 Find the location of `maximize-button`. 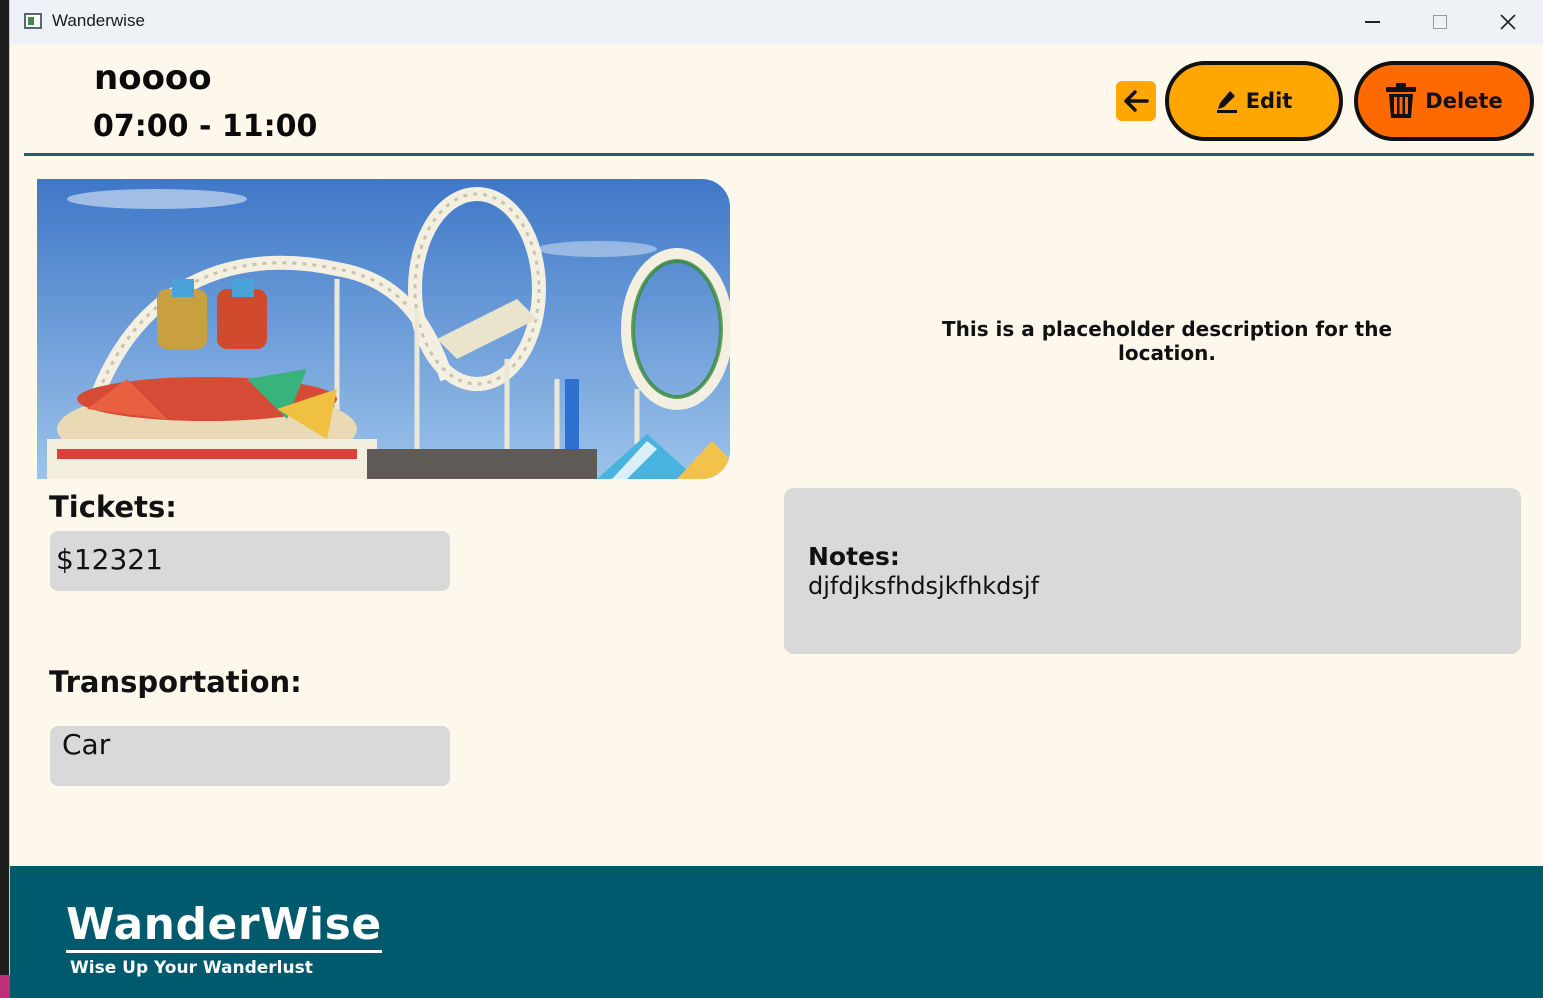

maximize-button is located at coordinates (1440, 22).